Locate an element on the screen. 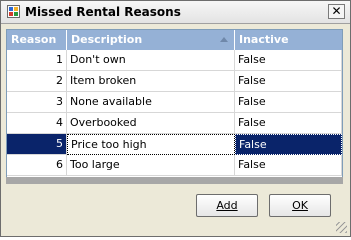 The width and height of the screenshot is (351, 240). window-title: Missed Rental Reasons is located at coordinates (103, 12).